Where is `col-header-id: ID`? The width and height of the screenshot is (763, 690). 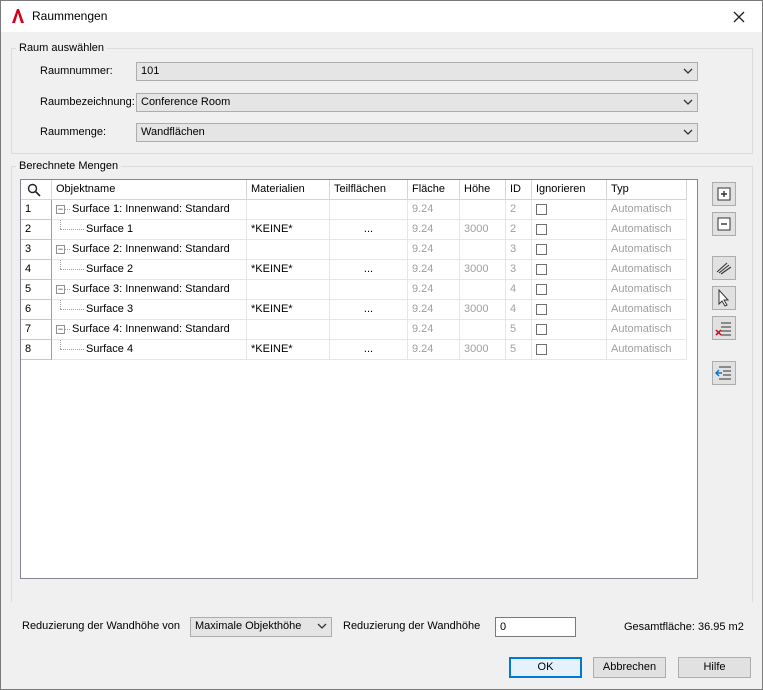
col-header-id: ID is located at coordinates (519, 190).